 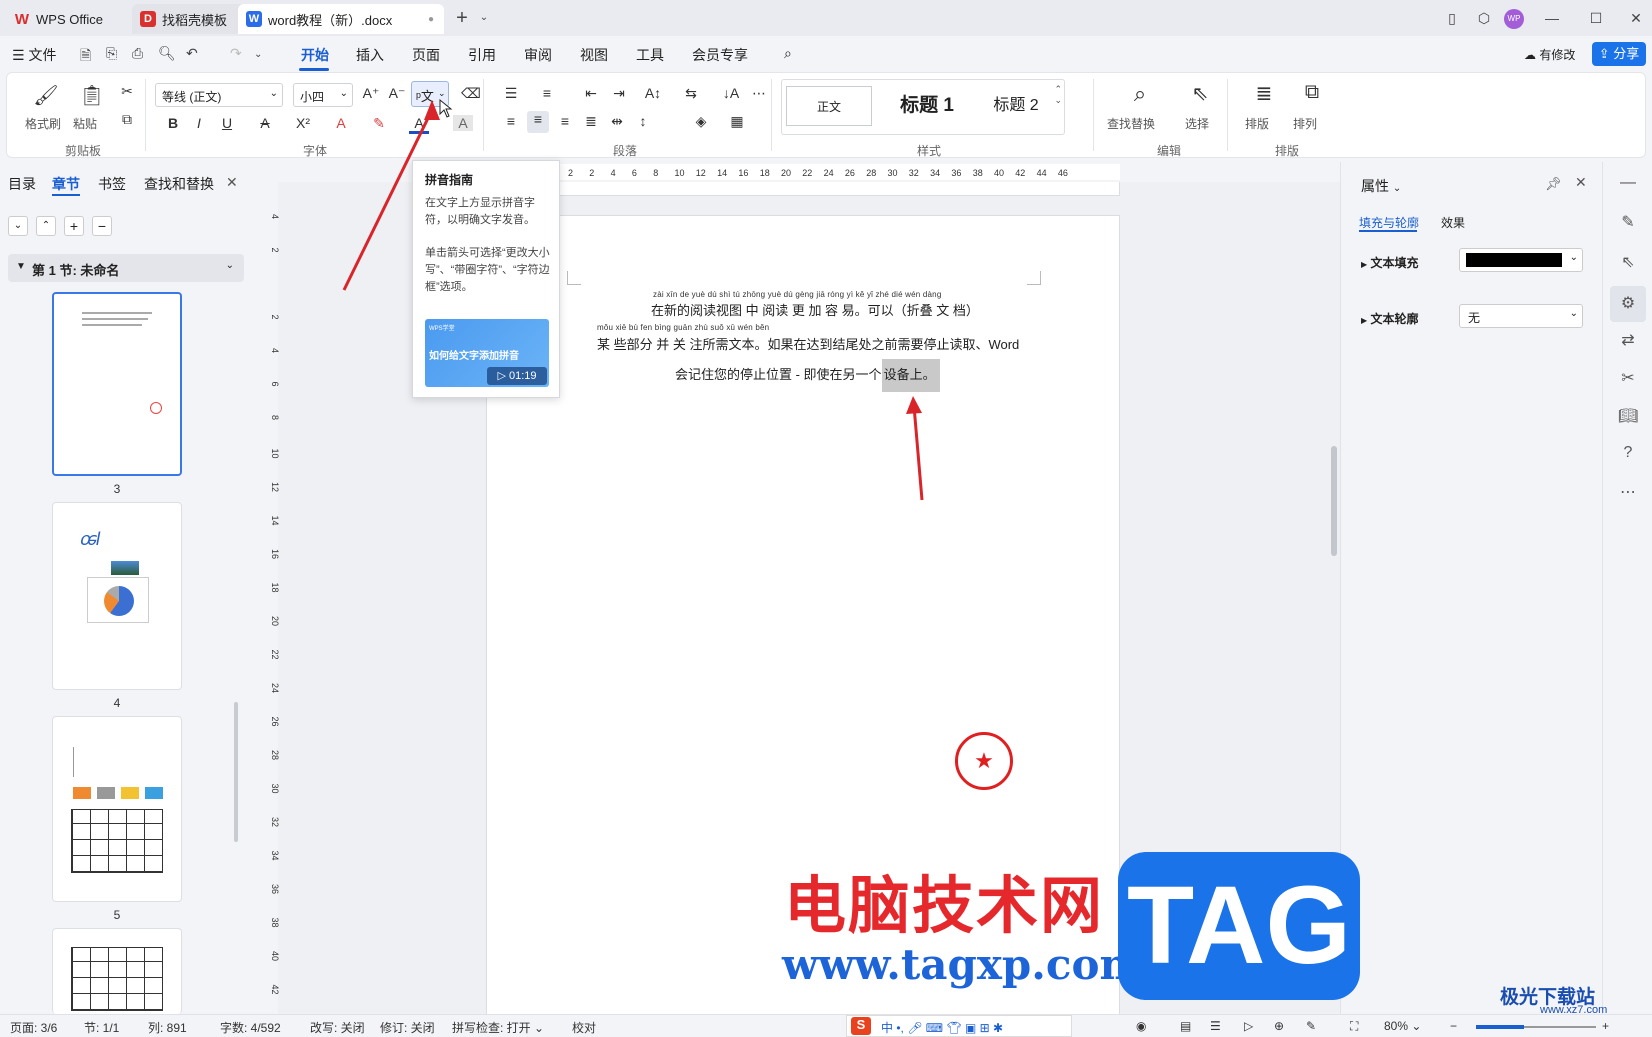 What do you see at coordinates (1514, 19) in the screenshot?
I see `avatar: WP` at bounding box center [1514, 19].